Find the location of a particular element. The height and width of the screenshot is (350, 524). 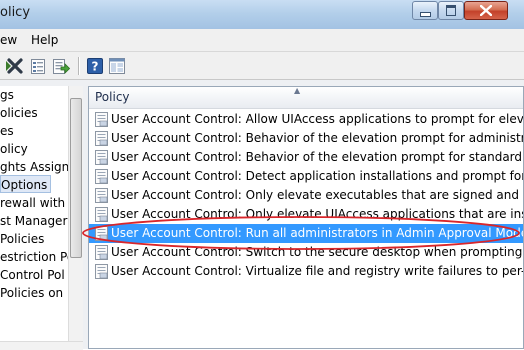

tree-node: Control Pol is located at coordinates (32, 275).